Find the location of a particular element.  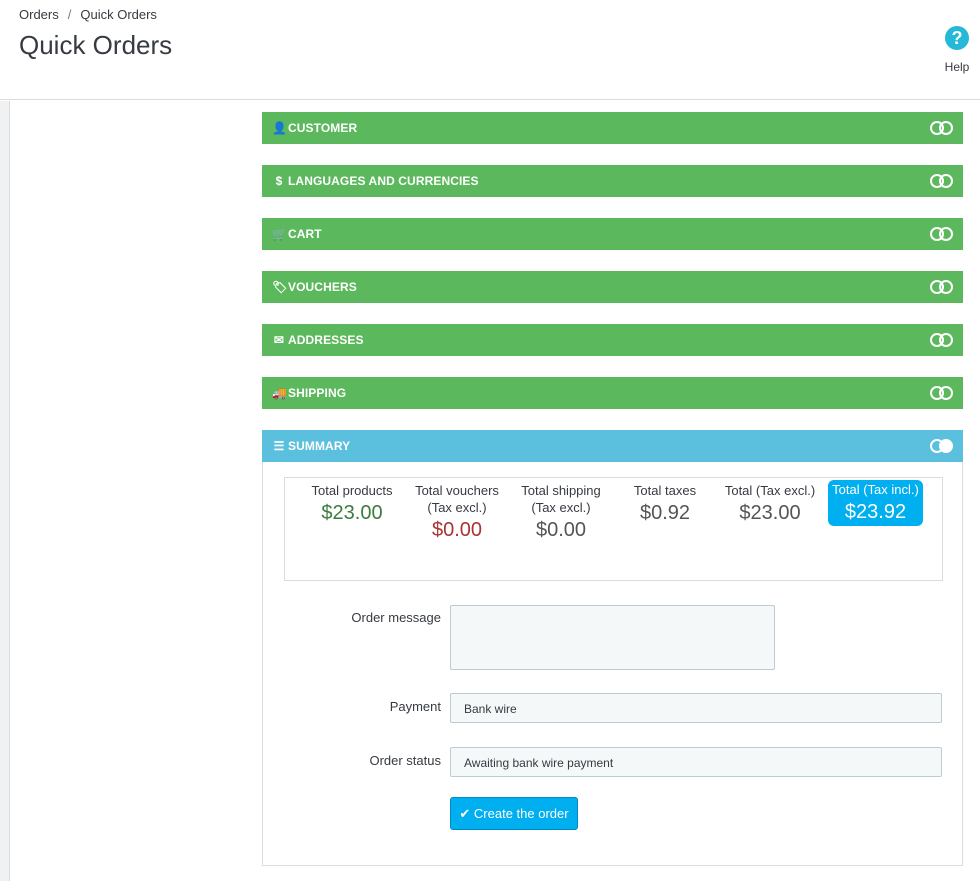

payment-label: Payment is located at coordinates (415, 706).